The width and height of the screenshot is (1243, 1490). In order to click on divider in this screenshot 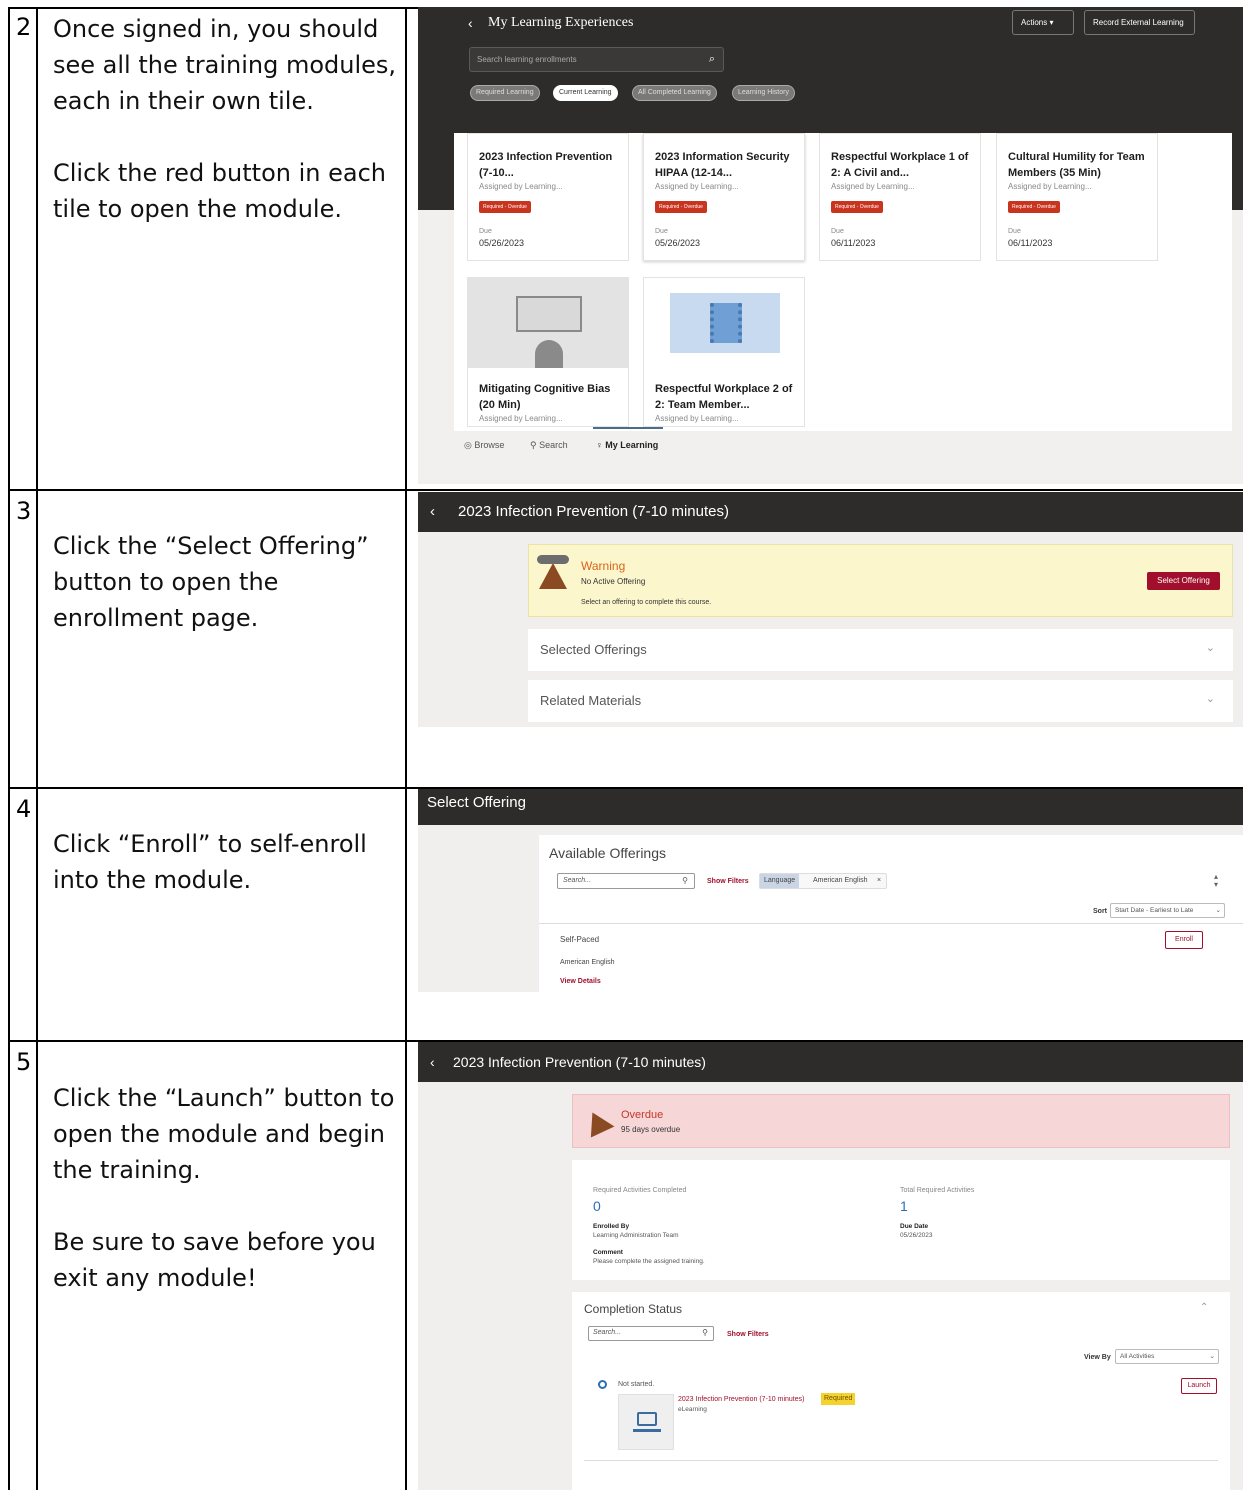, I will do `click(901, 1460)`.